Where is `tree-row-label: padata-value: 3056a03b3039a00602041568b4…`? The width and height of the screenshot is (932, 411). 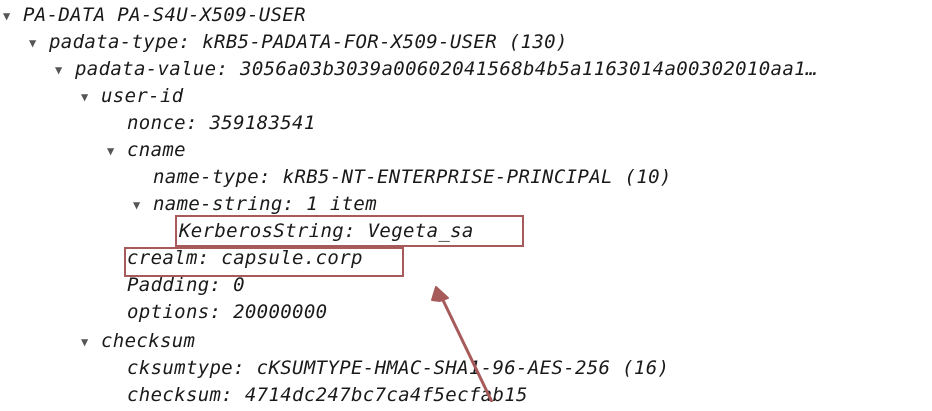 tree-row-label: padata-value: 3056a03b3039a00602041568b4… is located at coordinates (446, 69).